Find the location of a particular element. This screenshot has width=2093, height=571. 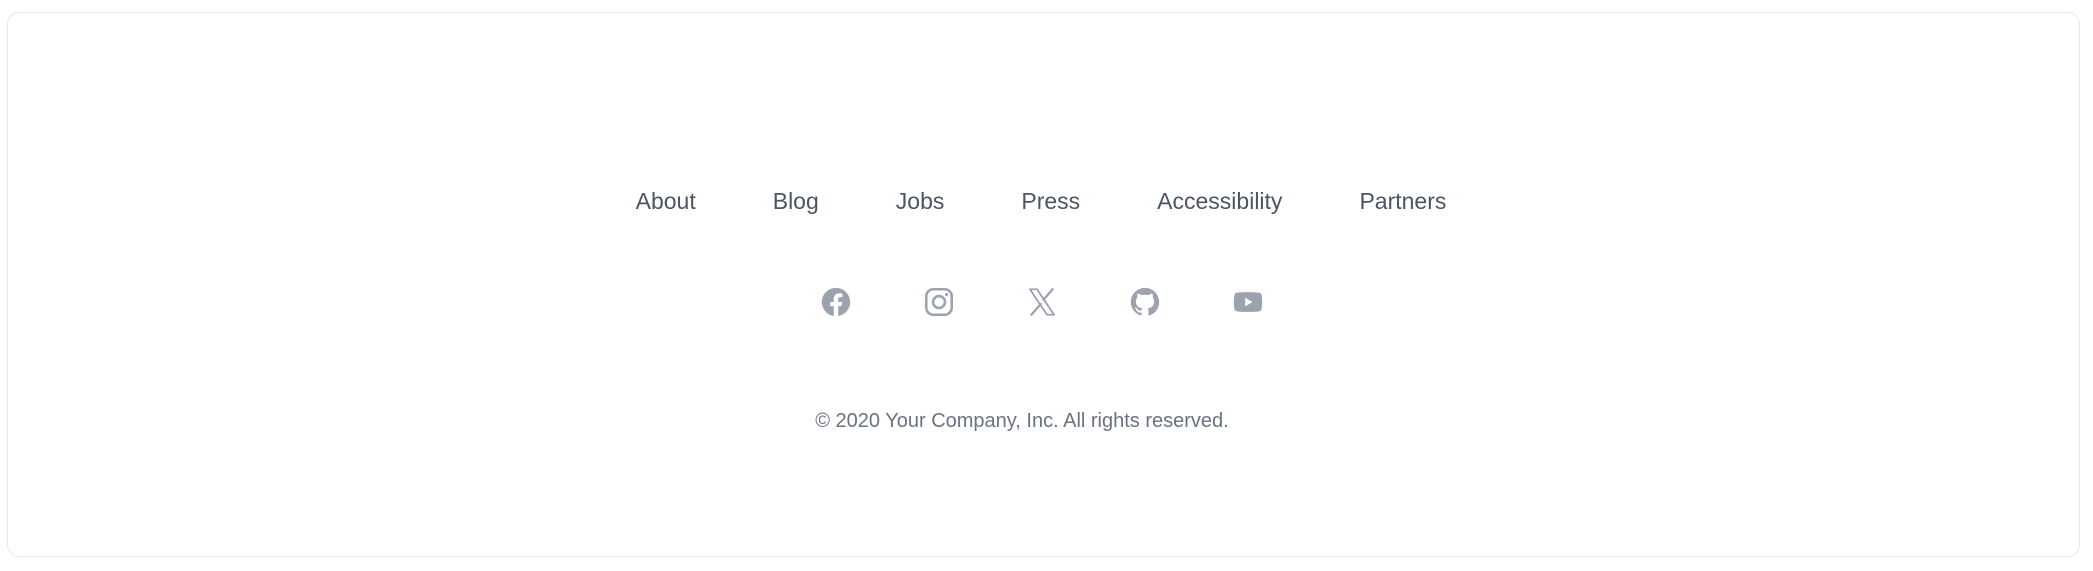

footer-link-accessibility: Accessibility is located at coordinates (1219, 201).